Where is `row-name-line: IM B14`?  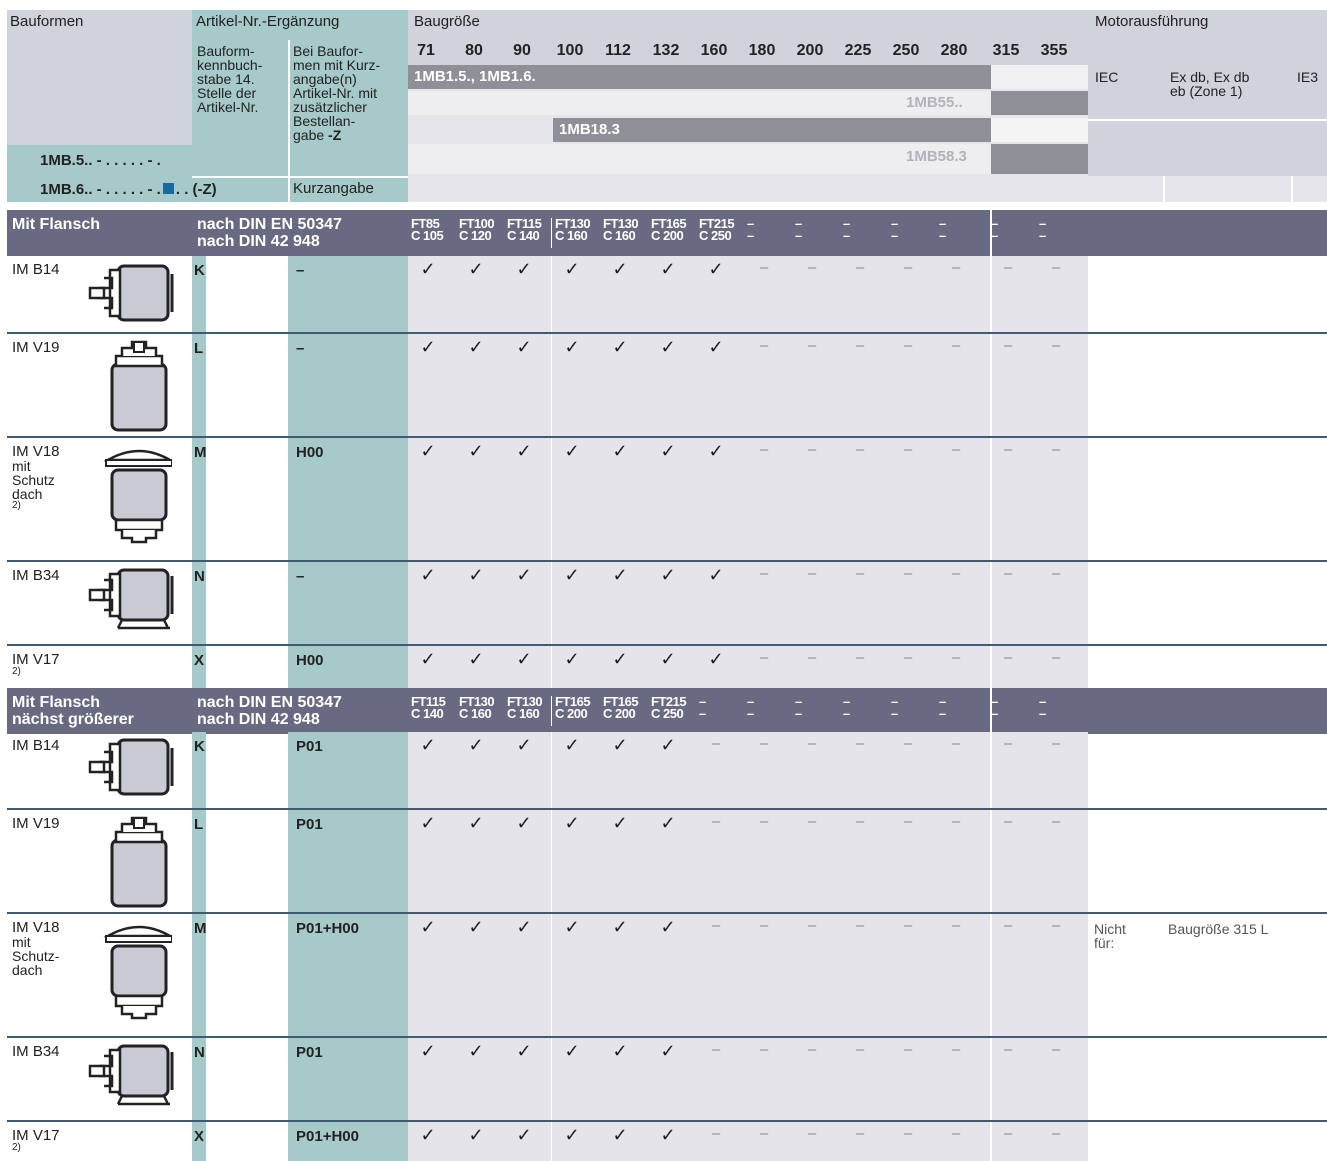 row-name-line: IM B14 is located at coordinates (36, 745).